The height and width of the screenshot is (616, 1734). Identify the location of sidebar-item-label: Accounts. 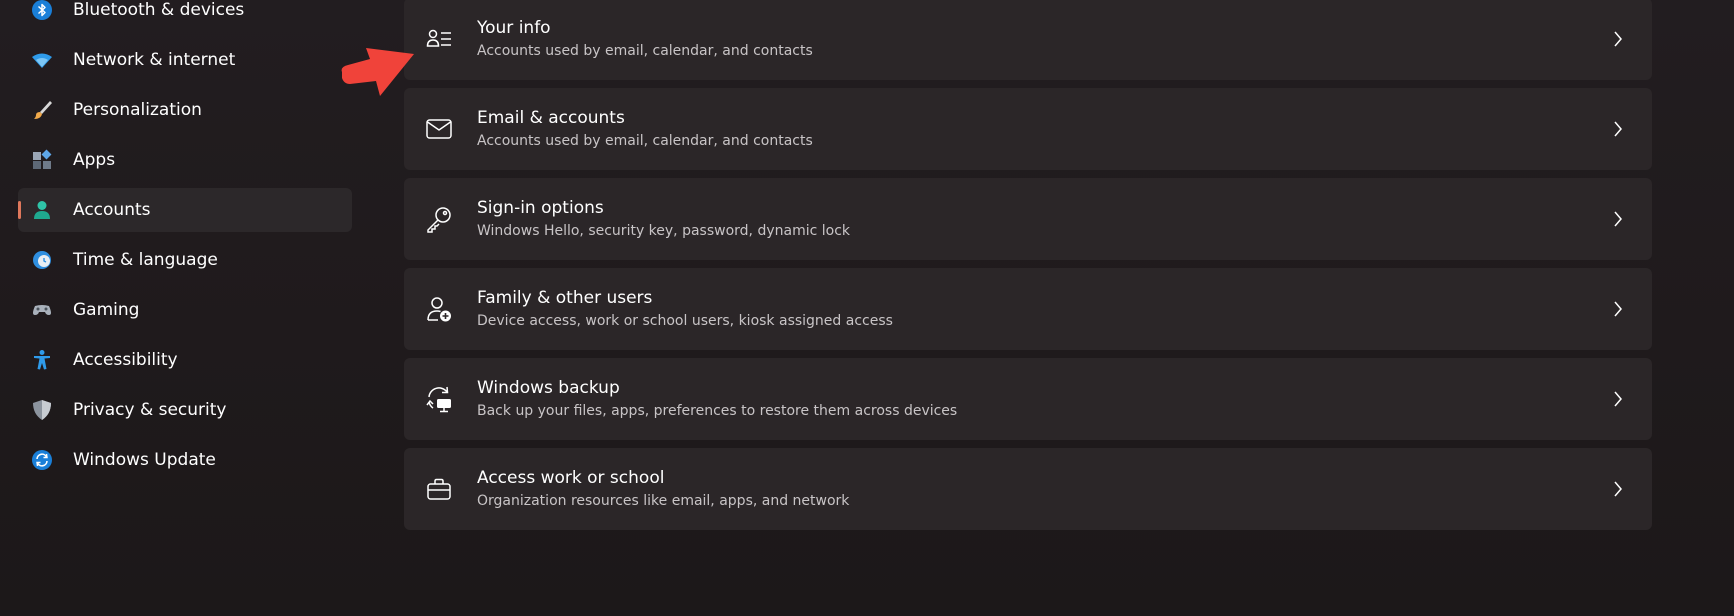
(112, 210).